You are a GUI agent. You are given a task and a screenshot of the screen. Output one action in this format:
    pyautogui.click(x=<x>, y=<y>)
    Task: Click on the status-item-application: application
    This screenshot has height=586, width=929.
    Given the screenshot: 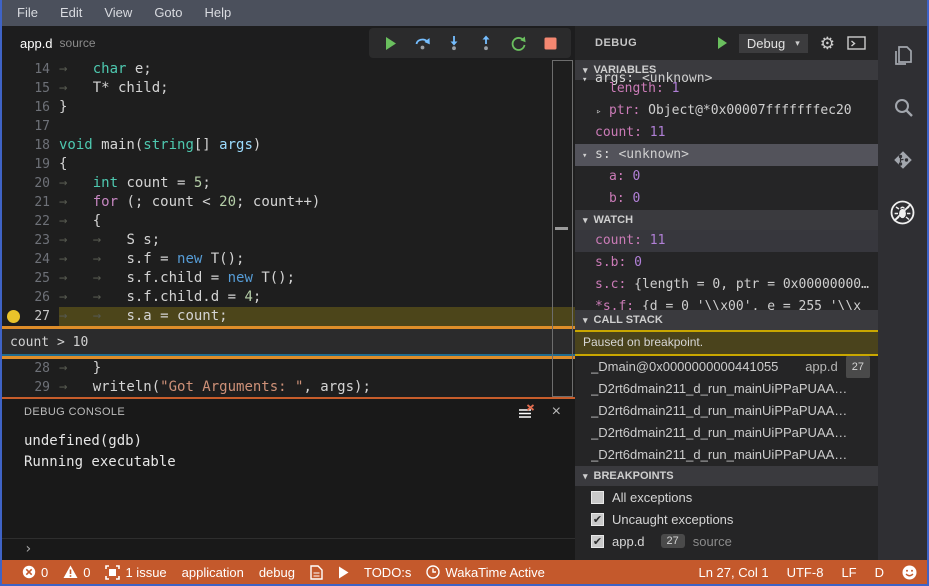 What is the action you would take?
    pyautogui.click(x=213, y=572)
    